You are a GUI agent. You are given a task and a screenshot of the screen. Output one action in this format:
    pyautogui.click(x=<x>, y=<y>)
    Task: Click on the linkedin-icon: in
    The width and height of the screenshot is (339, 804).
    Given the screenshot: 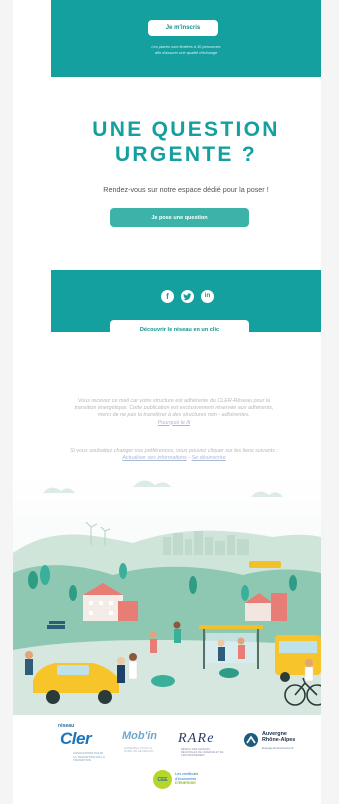 What is the action you would take?
    pyautogui.click(x=207, y=296)
    